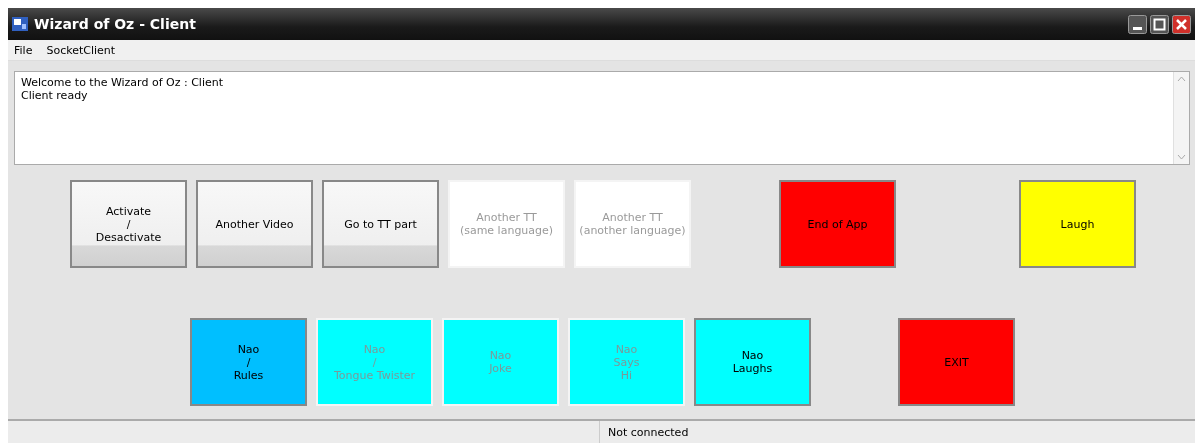 This screenshot has width=1195, height=443. Describe the element at coordinates (752, 362) in the screenshot. I see `command-button: Nao Laughs` at that location.